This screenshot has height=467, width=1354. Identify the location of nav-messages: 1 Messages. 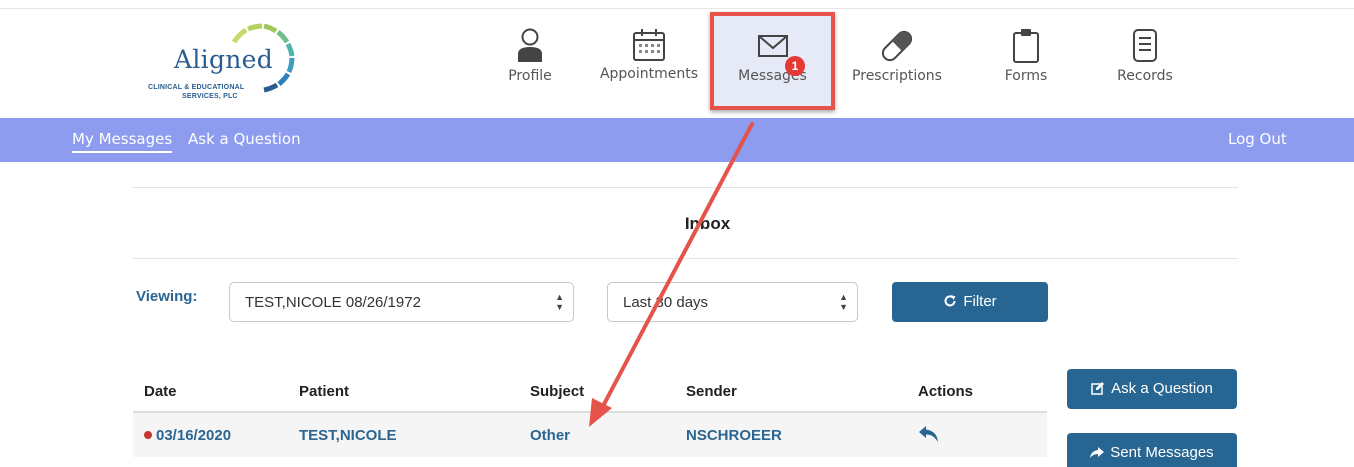
(772, 61).